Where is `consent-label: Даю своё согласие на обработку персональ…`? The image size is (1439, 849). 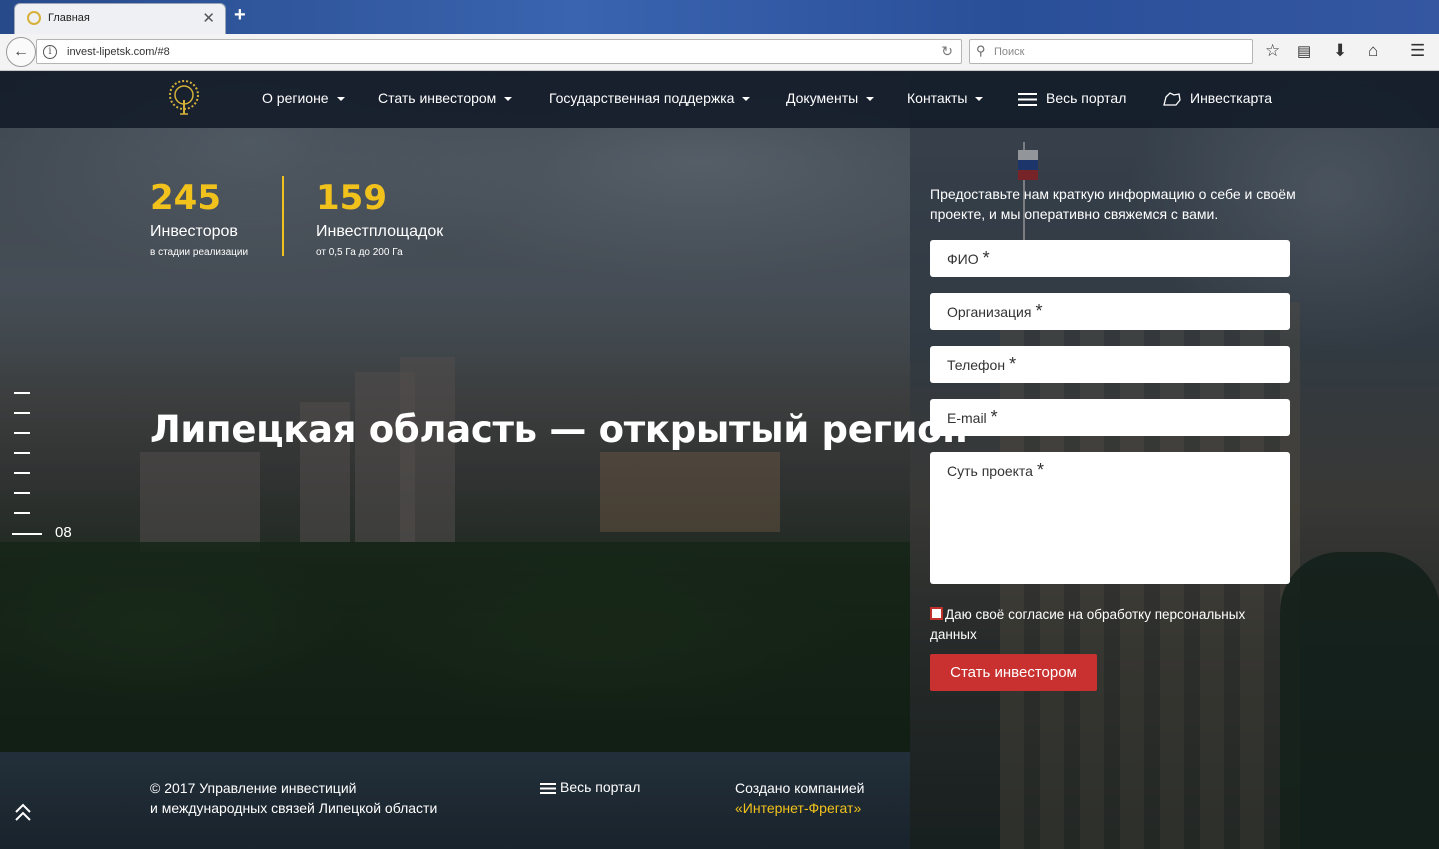
consent-label: Даю своё согласие на обработку персональ… is located at coordinates (1087, 624).